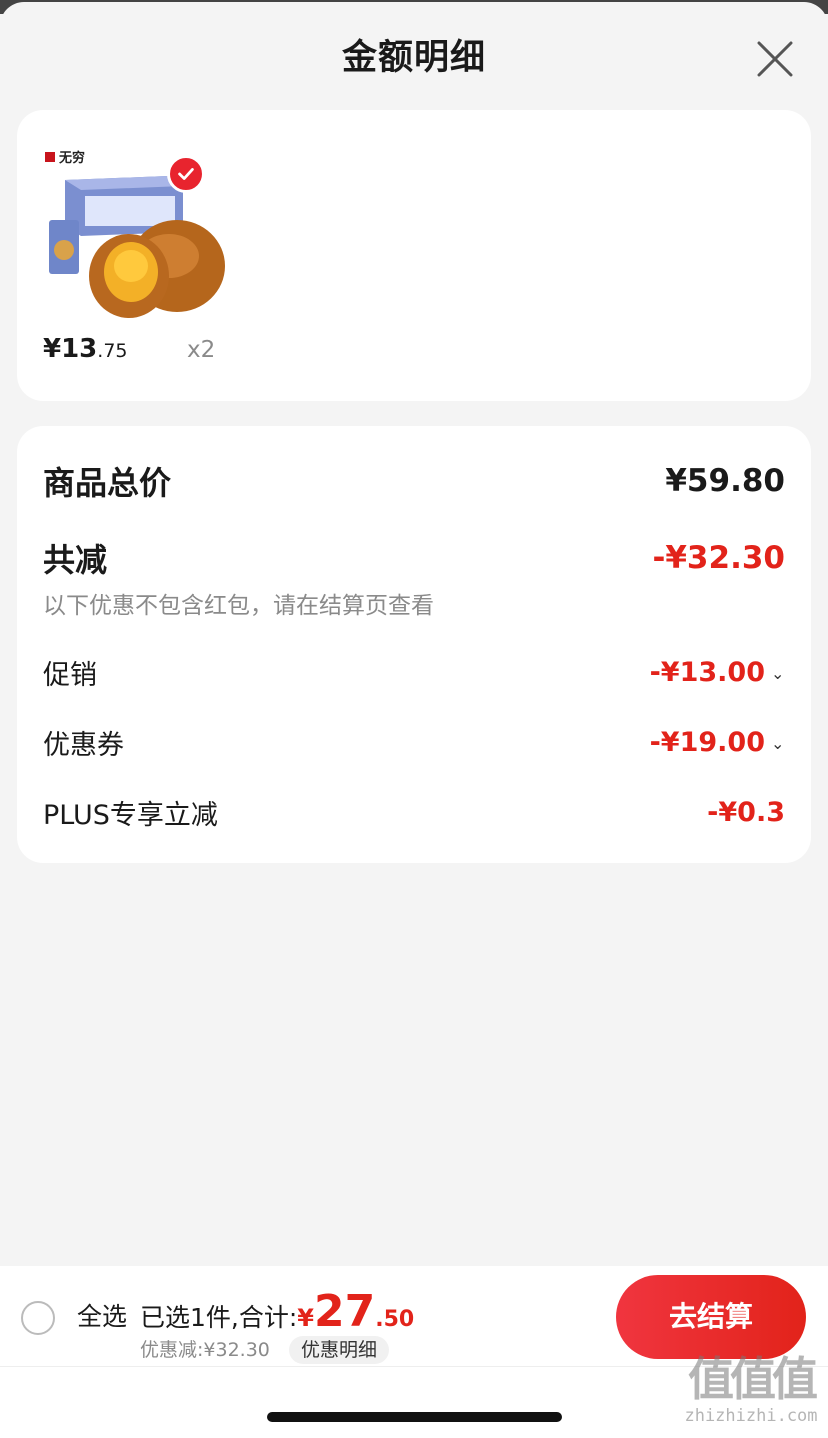 The image size is (828, 1438). I want to click on product-price: ¥13.75, so click(85, 349).